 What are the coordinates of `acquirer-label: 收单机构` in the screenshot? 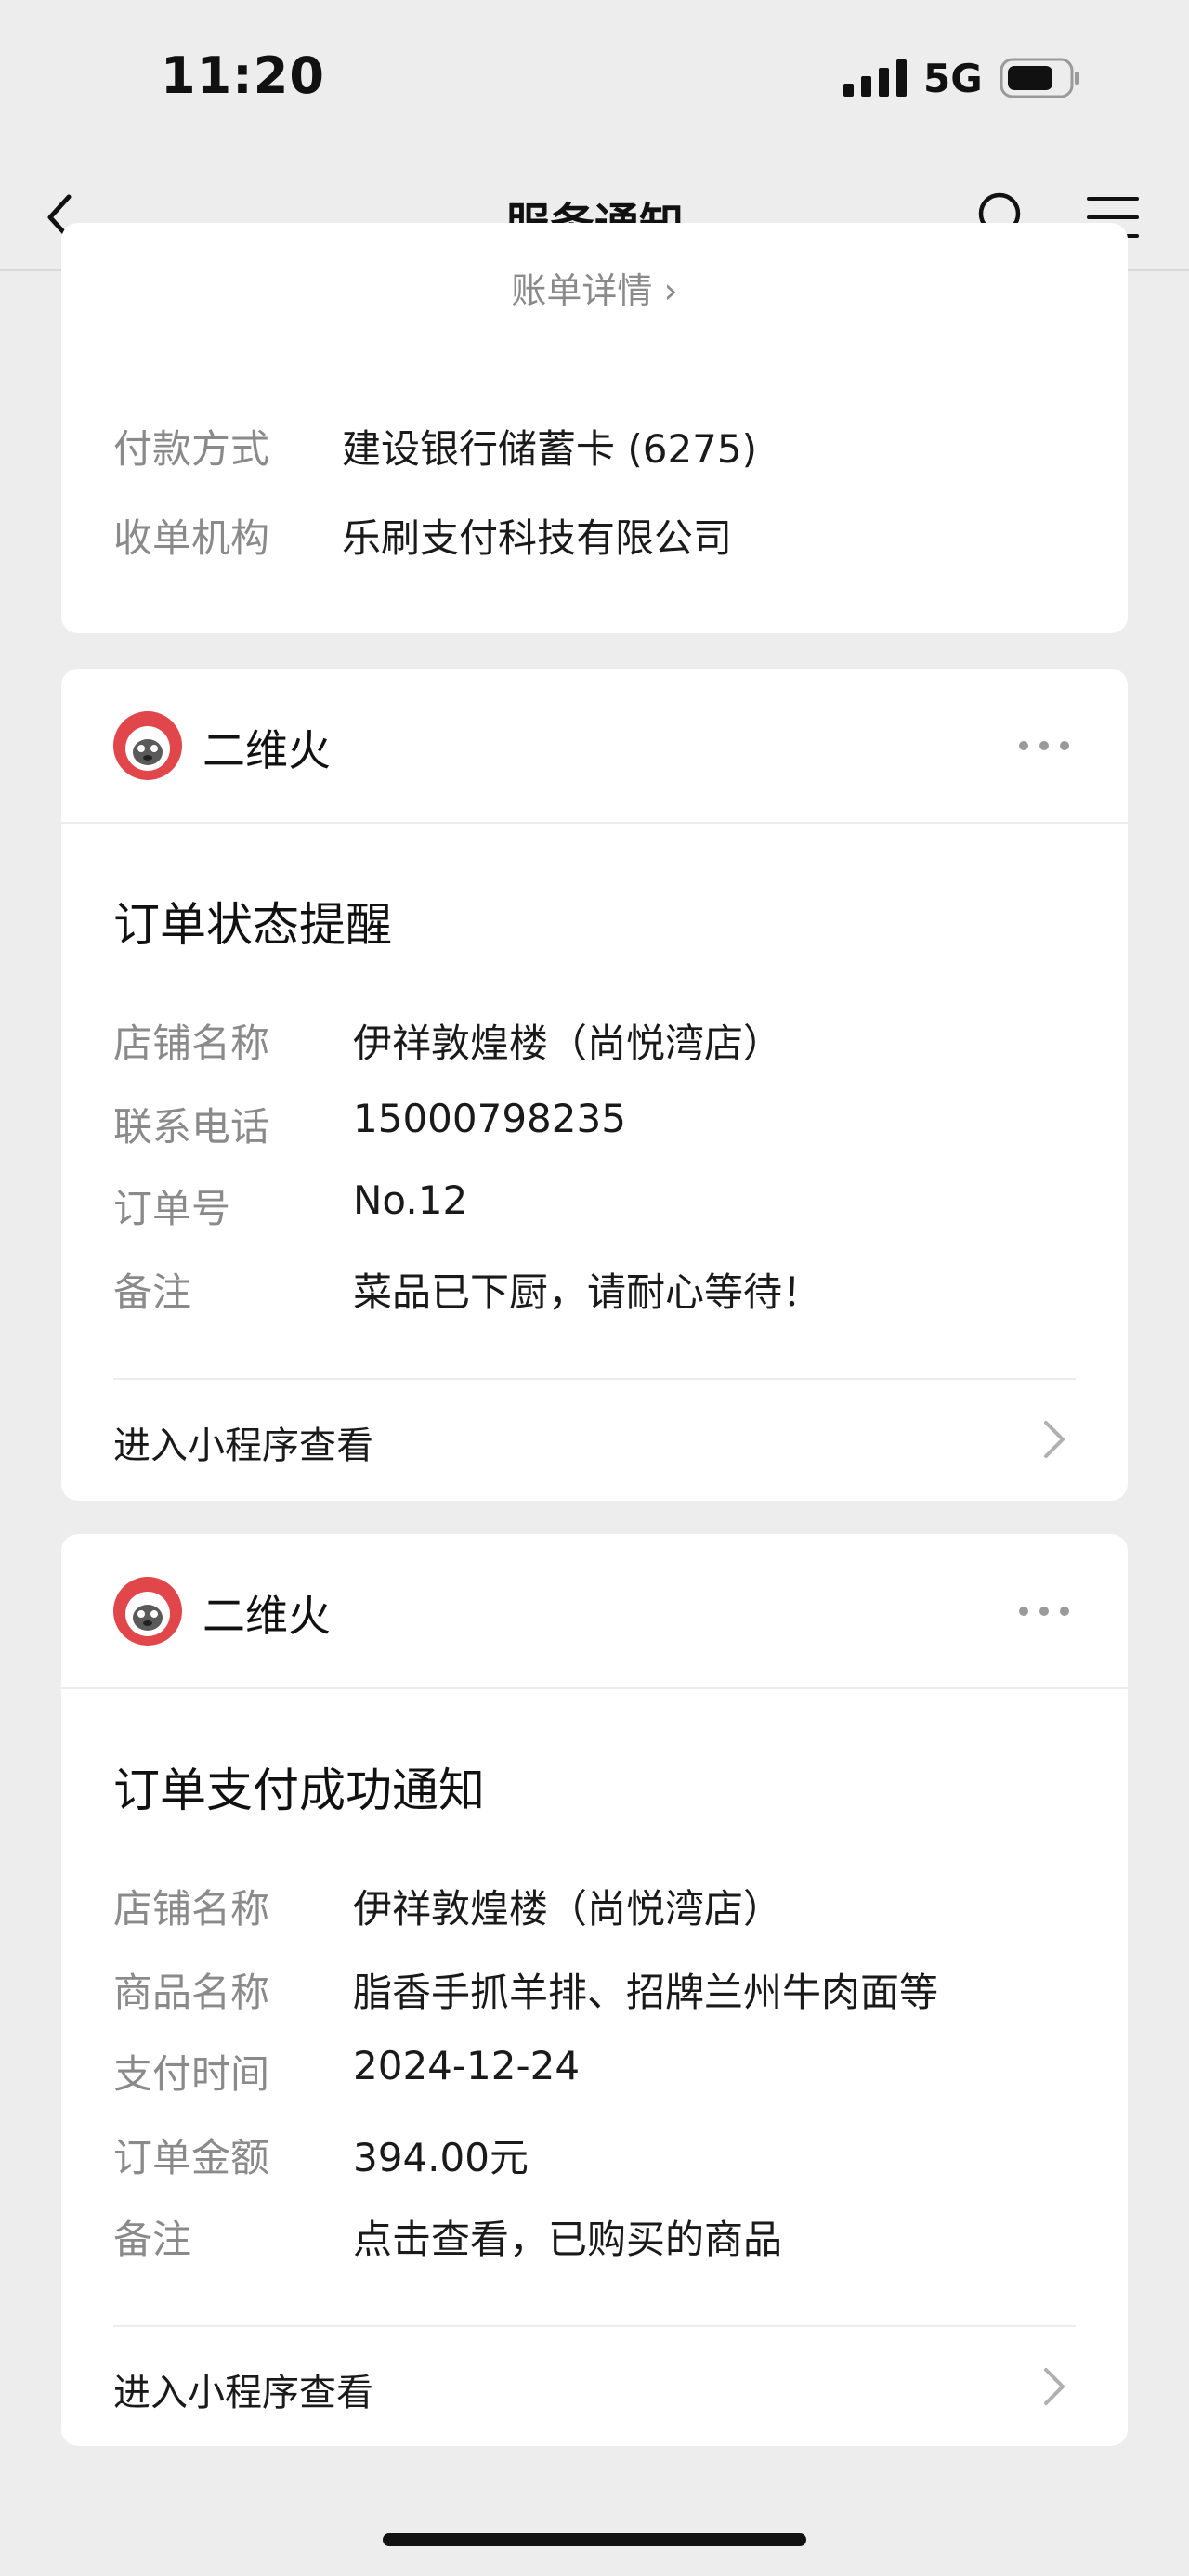 It's located at (192, 538).